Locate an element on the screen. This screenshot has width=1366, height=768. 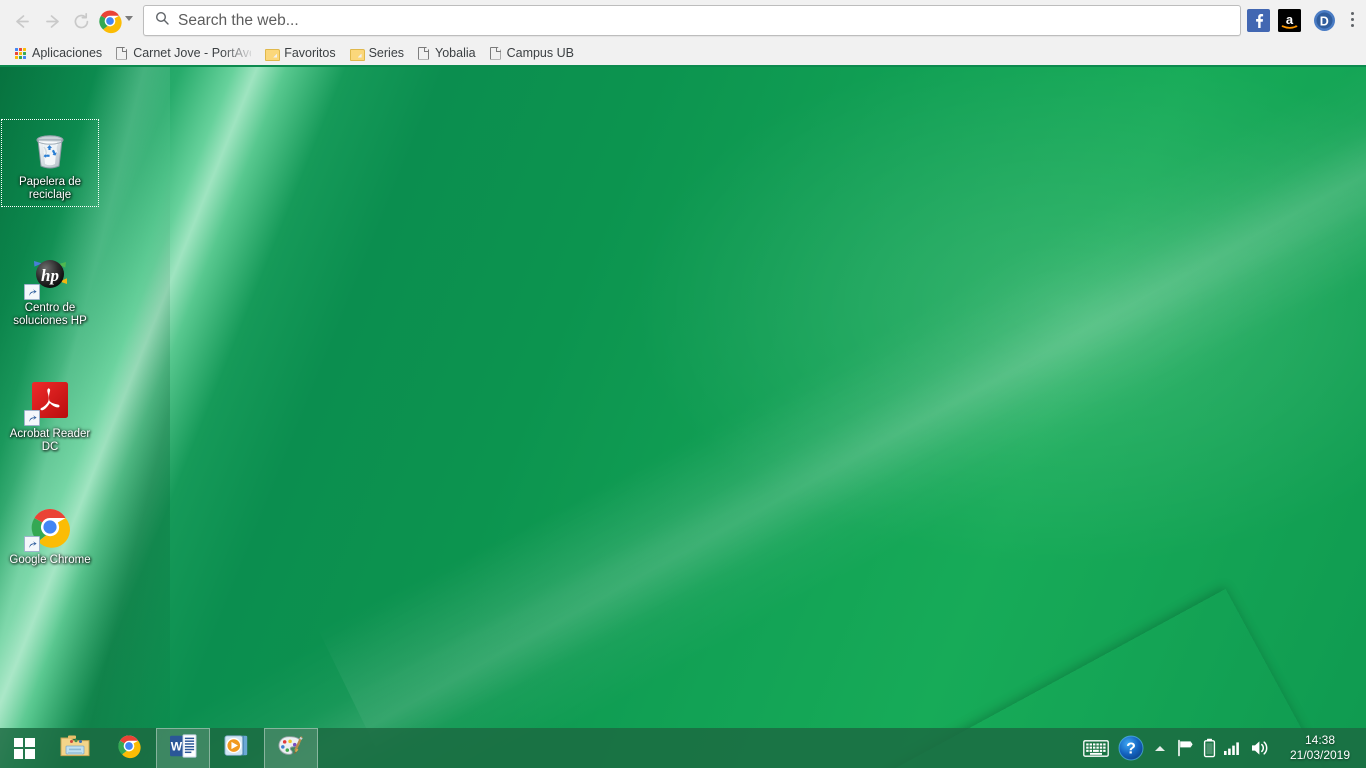
desktop-icon-papelera-de-reciclaje: Papelera de reciclaje is located at coordinates (50, 163).